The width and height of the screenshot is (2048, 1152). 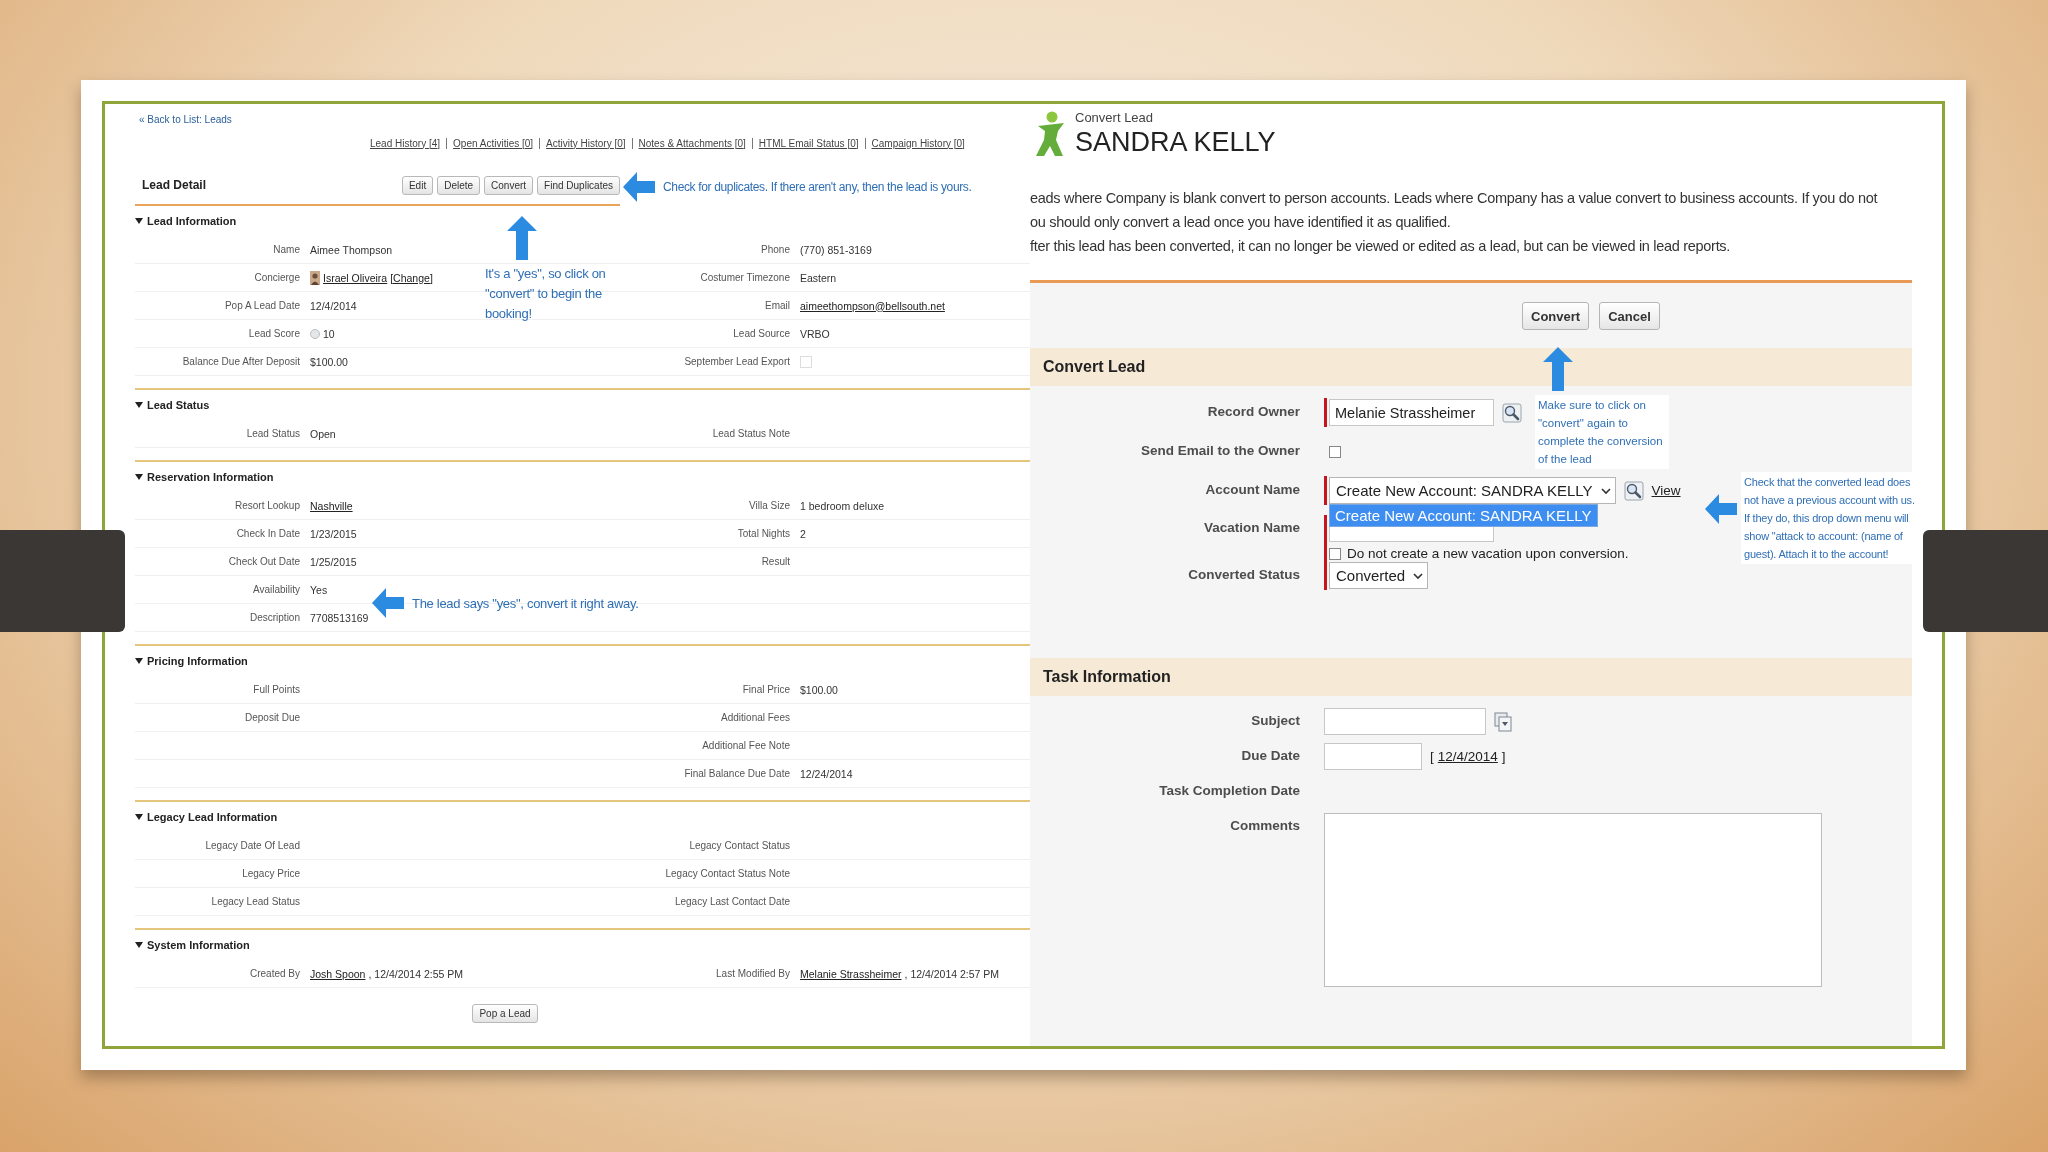 What do you see at coordinates (255, 901) in the screenshot?
I see `field-label: Legacy Lead Status` at bounding box center [255, 901].